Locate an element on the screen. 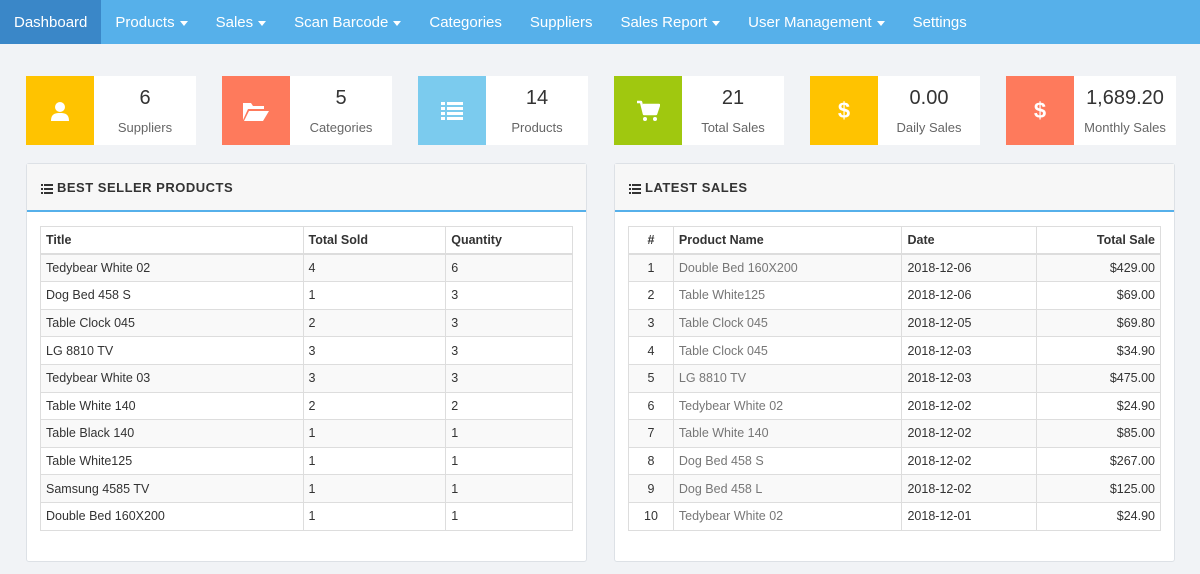 This screenshot has width=1200, height=574. table-row: 3 Table Clock 045 2018-12-05 $69.80 is located at coordinates (894, 323).